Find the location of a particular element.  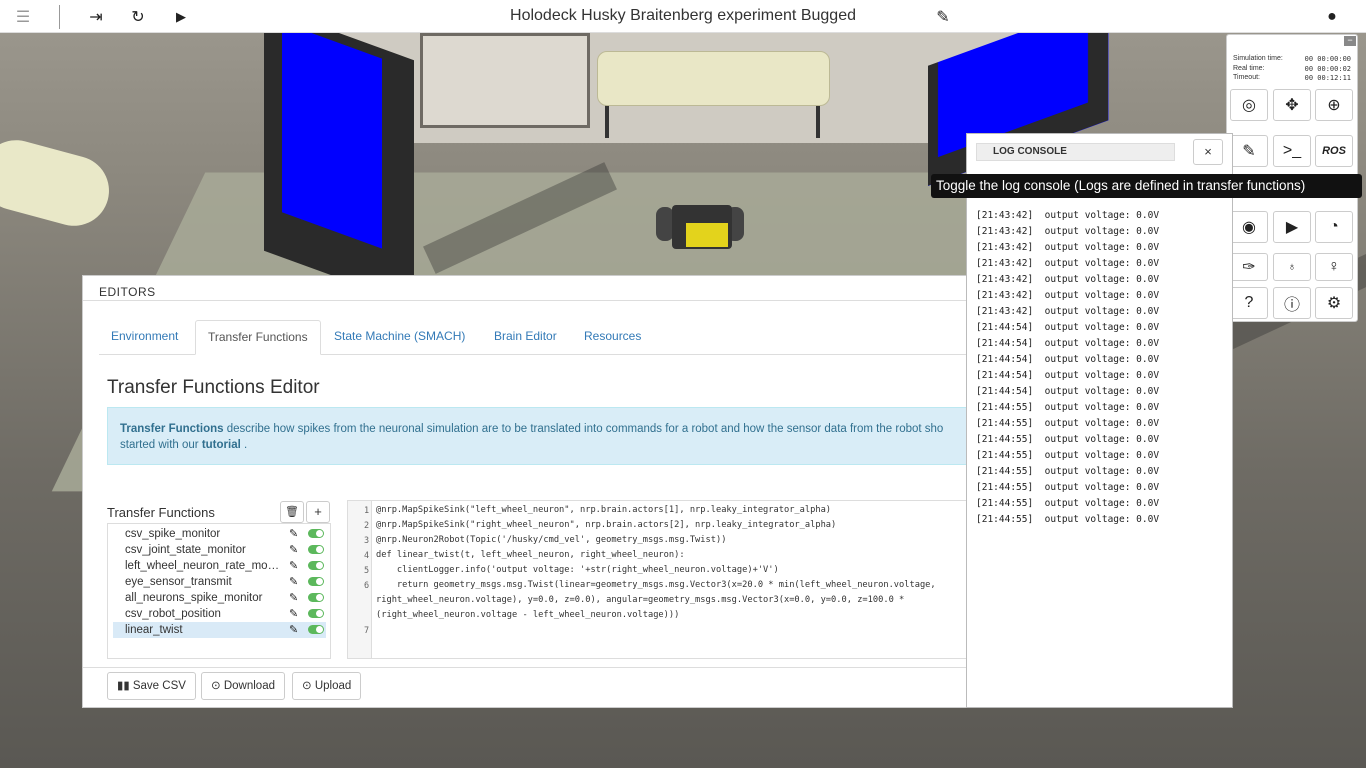

list-item: csv_spike_monitor ✎ is located at coordinates (219, 534).